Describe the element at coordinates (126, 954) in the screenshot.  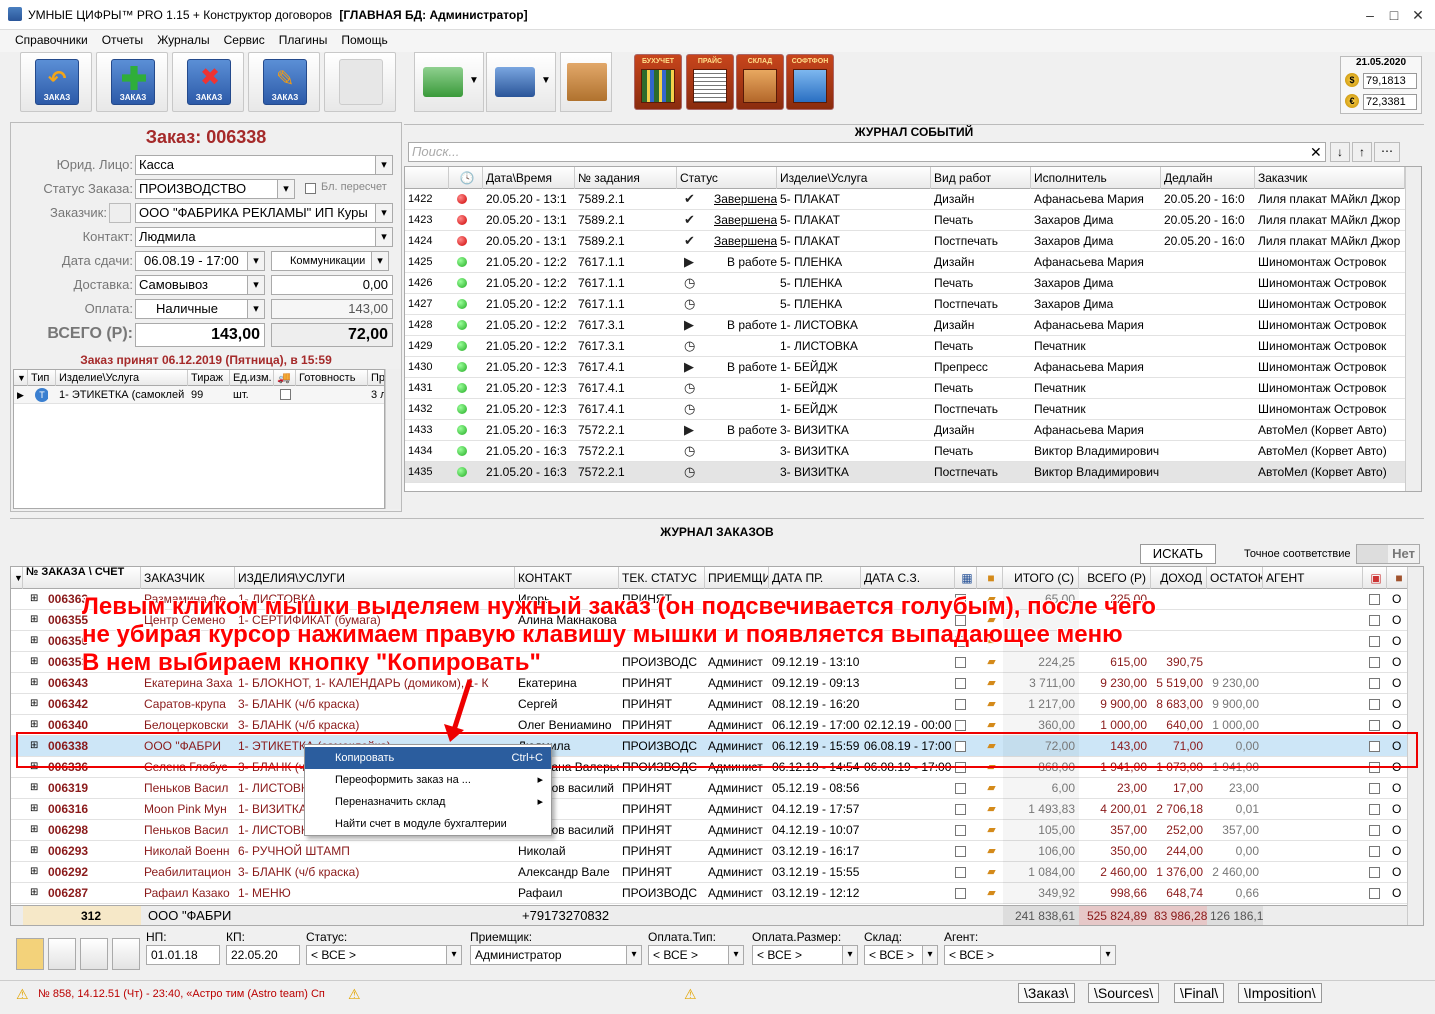
I see `copy-icon` at that location.